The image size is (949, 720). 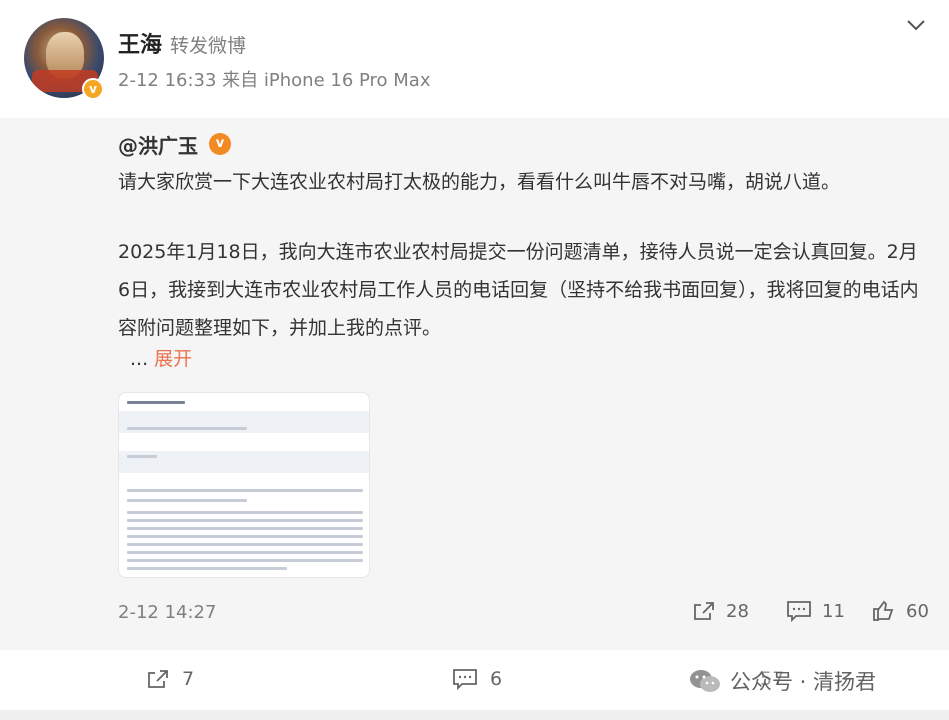 I want to click on watermark: 公众号 · 清扬君, so click(x=782, y=681).